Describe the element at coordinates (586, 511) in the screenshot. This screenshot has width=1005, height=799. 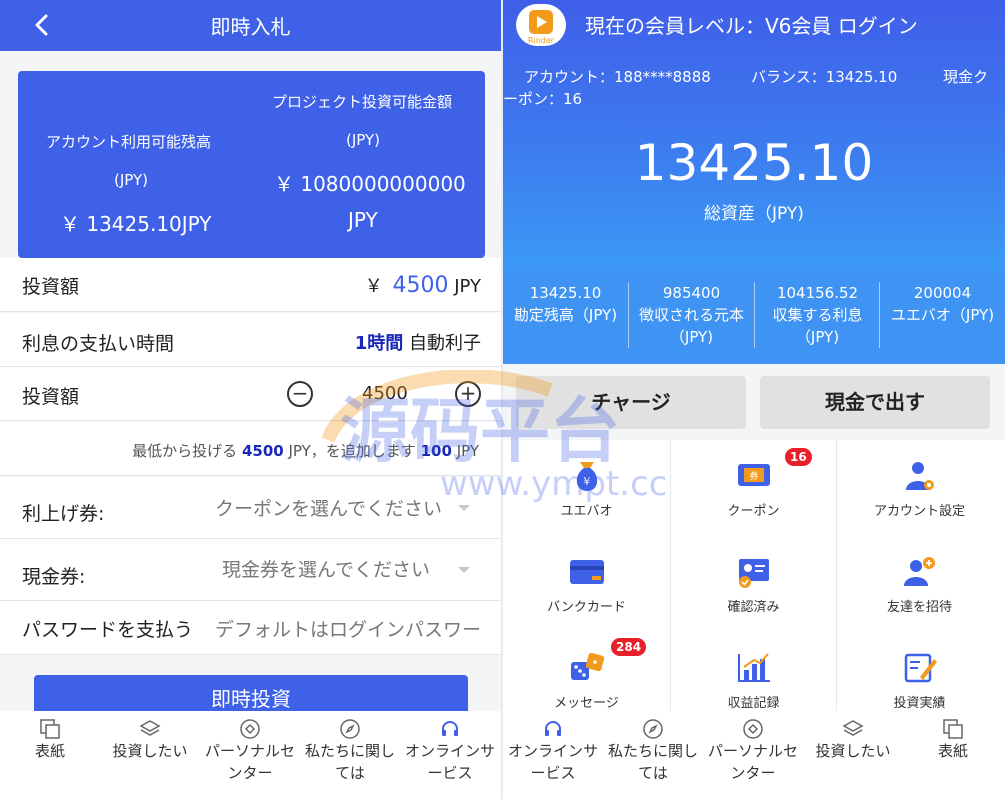
I see `grid-label: ユエバオ` at that location.